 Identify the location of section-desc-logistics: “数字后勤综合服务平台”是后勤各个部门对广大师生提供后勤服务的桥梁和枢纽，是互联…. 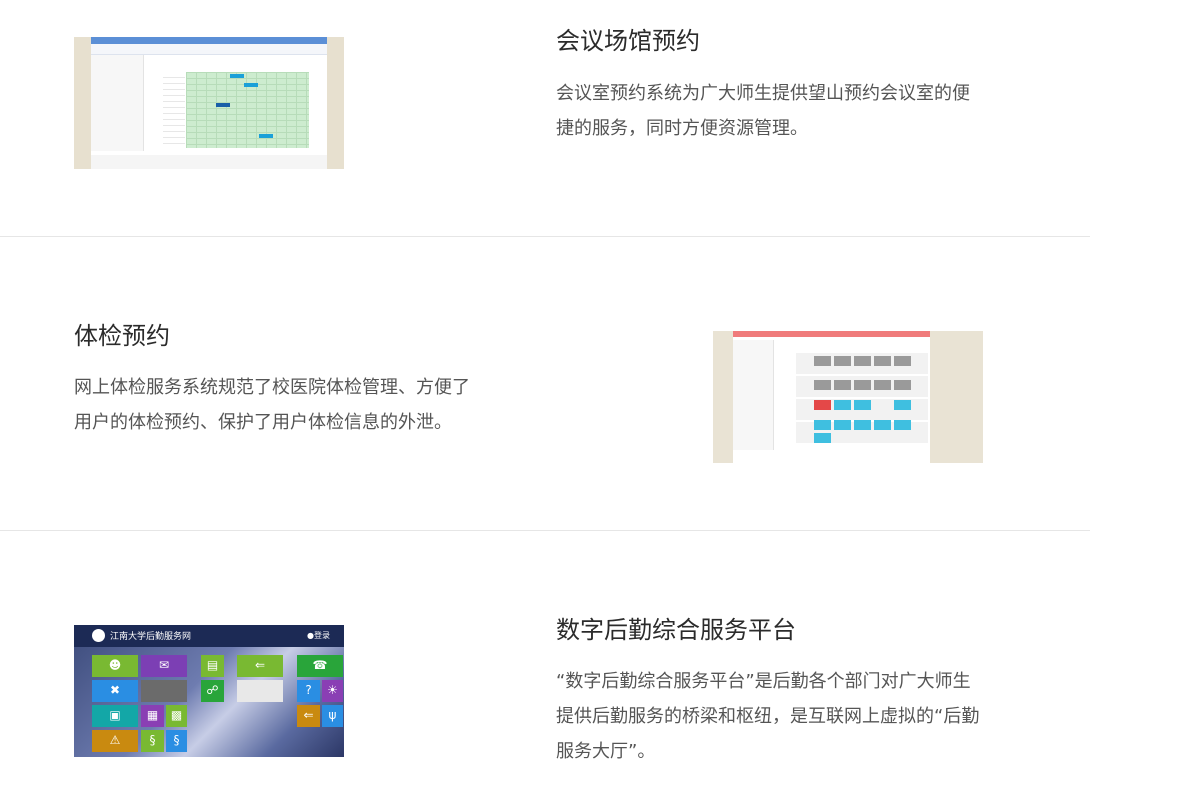
(768, 716).